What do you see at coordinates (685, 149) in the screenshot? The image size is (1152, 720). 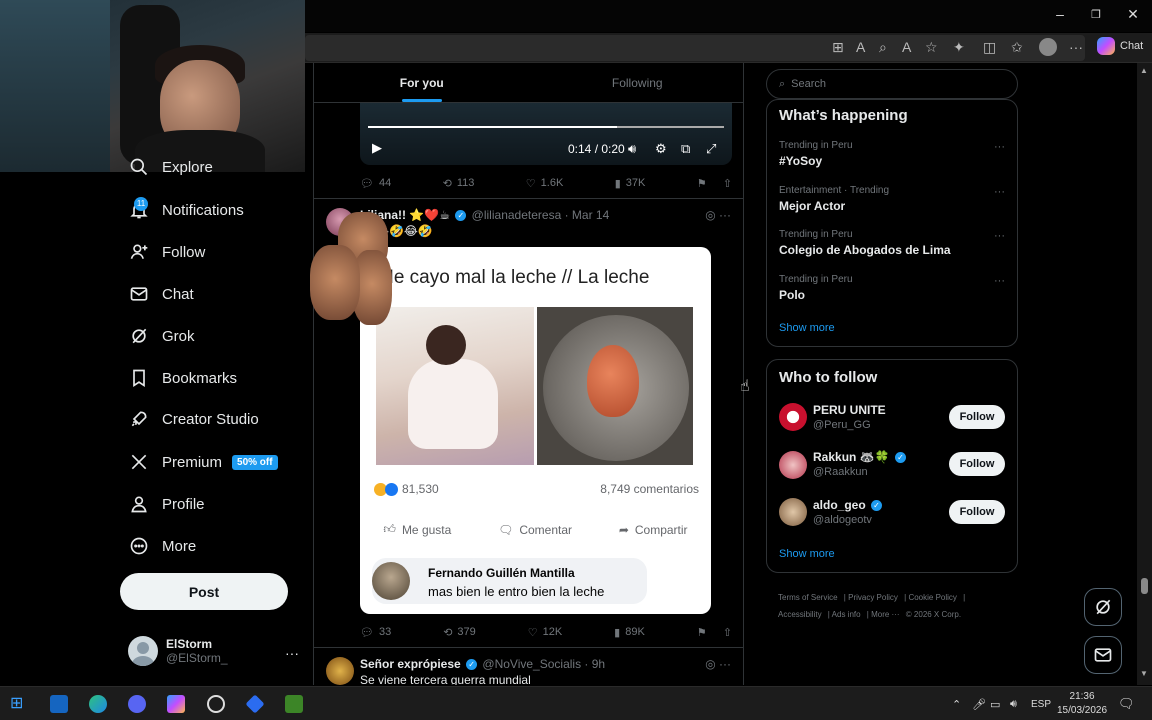 I see `pip-icon: ⧉` at bounding box center [685, 149].